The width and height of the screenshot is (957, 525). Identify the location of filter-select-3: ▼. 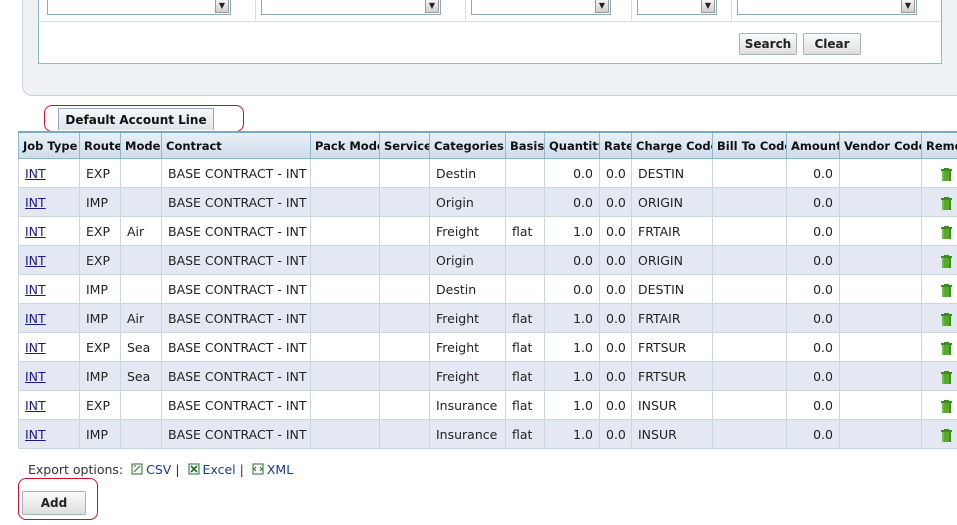
(541, 7).